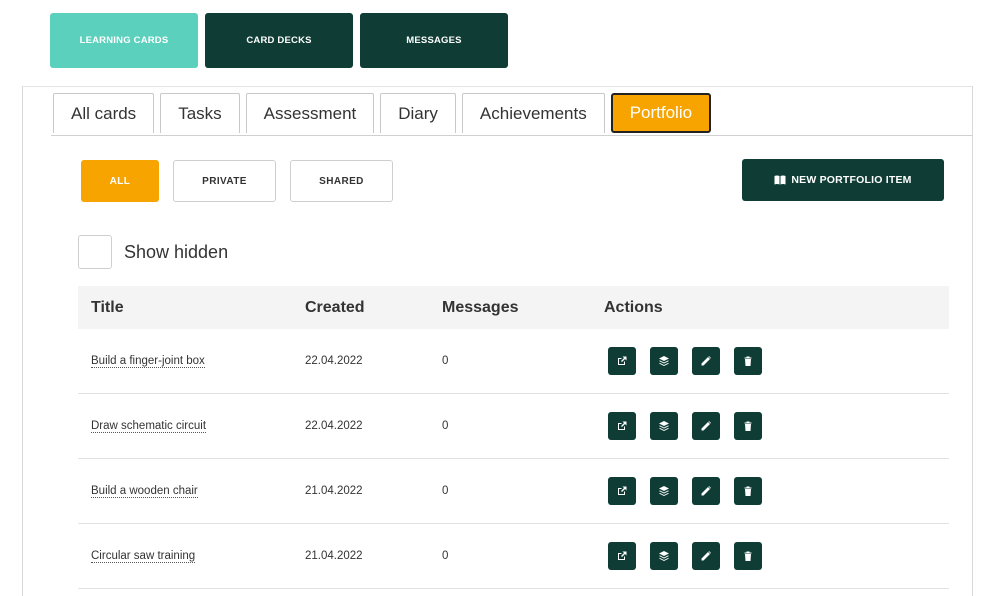 The width and height of the screenshot is (995, 596). Describe the element at coordinates (104, 113) in the screenshot. I see `tab-all-cards: All cards` at that location.